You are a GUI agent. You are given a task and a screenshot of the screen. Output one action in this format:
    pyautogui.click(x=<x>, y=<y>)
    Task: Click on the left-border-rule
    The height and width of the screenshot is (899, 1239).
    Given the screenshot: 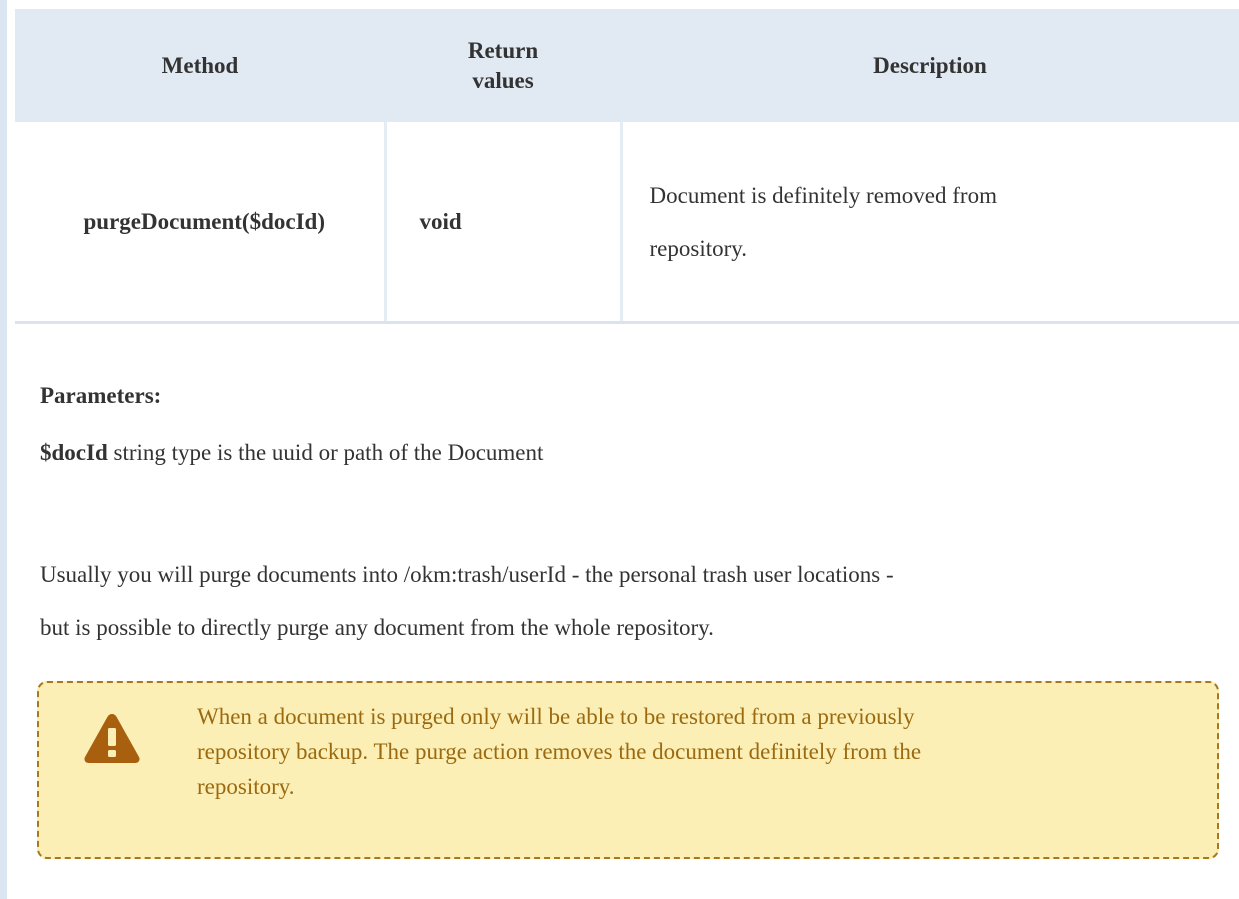 What is the action you would take?
    pyautogui.click(x=3, y=449)
    